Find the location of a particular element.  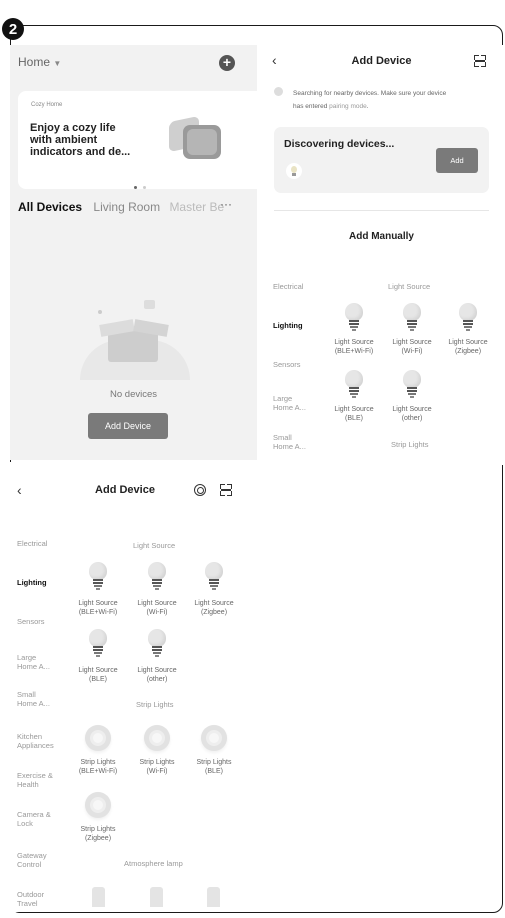

tab-living-room: Living Room is located at coordinates (126, 207).